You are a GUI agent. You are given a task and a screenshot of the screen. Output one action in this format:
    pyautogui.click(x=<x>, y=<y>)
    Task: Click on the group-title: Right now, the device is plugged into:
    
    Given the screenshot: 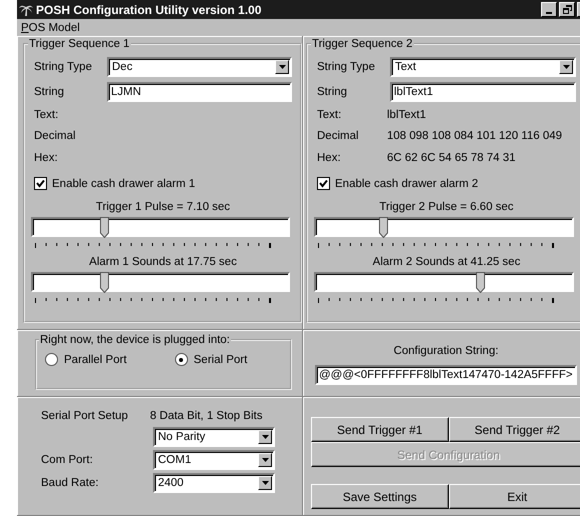 What is the action you would take?
    pyautogui.click(x=135, y=340)
    